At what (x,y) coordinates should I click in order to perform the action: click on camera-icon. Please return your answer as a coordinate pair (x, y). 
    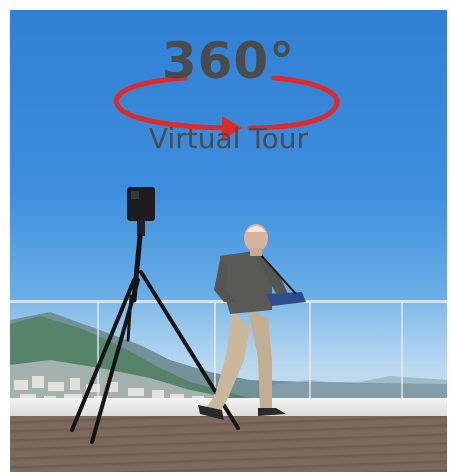
    Looking at the image, I should click on (141, 211).